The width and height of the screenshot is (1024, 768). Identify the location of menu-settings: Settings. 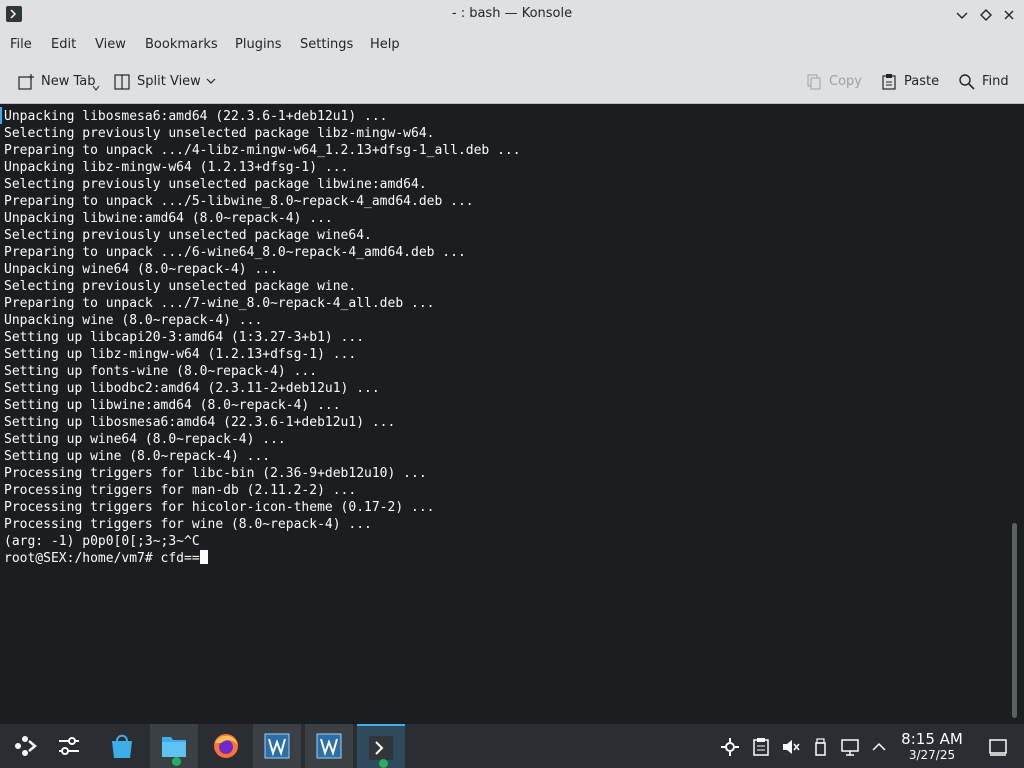
(326, 44).